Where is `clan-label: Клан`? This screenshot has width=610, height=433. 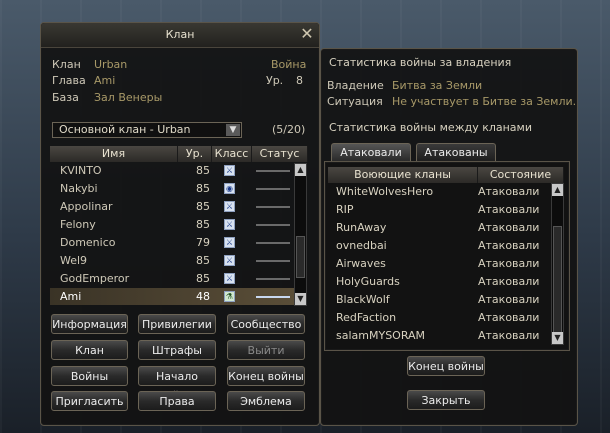
clan-label: Клан is located at coordinates (66, 64).